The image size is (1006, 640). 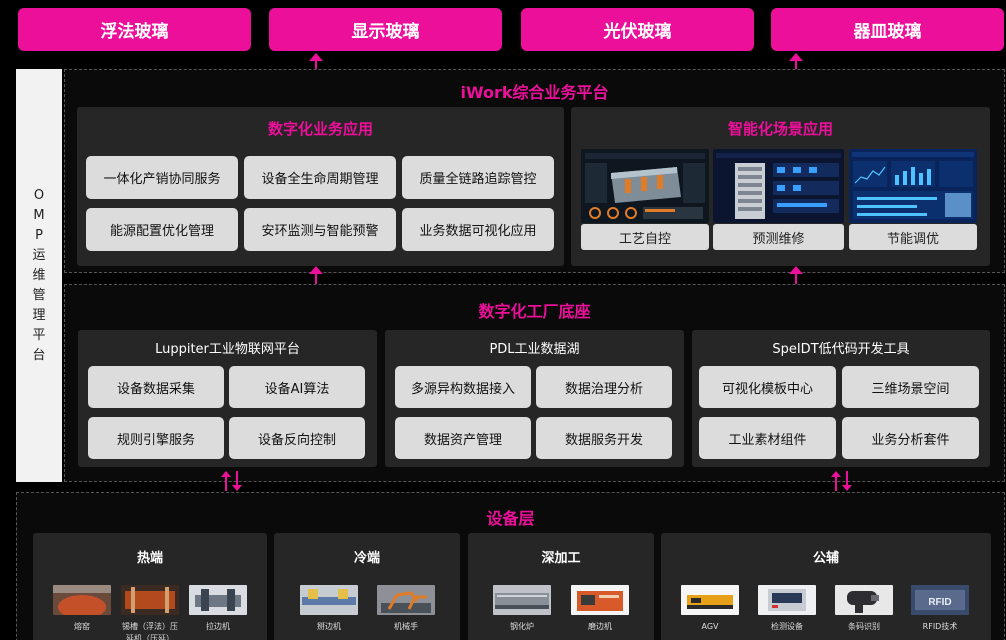 What do you see at coordinates (826, 586) in the screenshot?
I see `equip-group-auxiliary: 公辅 RFID AGV 检测设备 条码识别 RFID技术` at bounding box center [826, 586].